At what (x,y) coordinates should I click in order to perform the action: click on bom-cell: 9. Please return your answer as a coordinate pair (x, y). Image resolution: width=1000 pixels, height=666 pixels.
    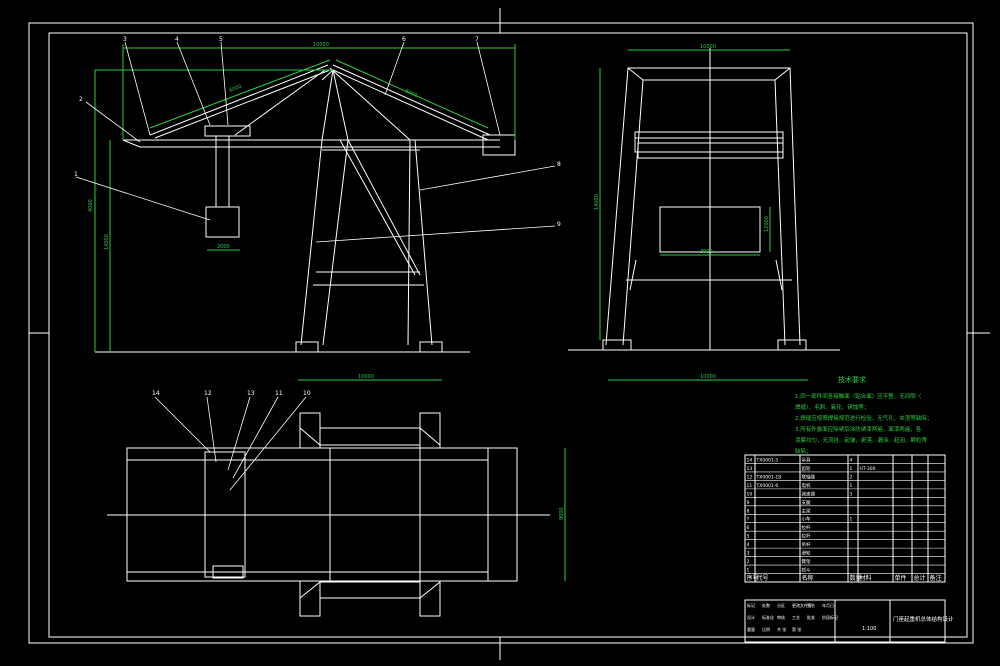
    Looking at the image, I should click on (748, 503).